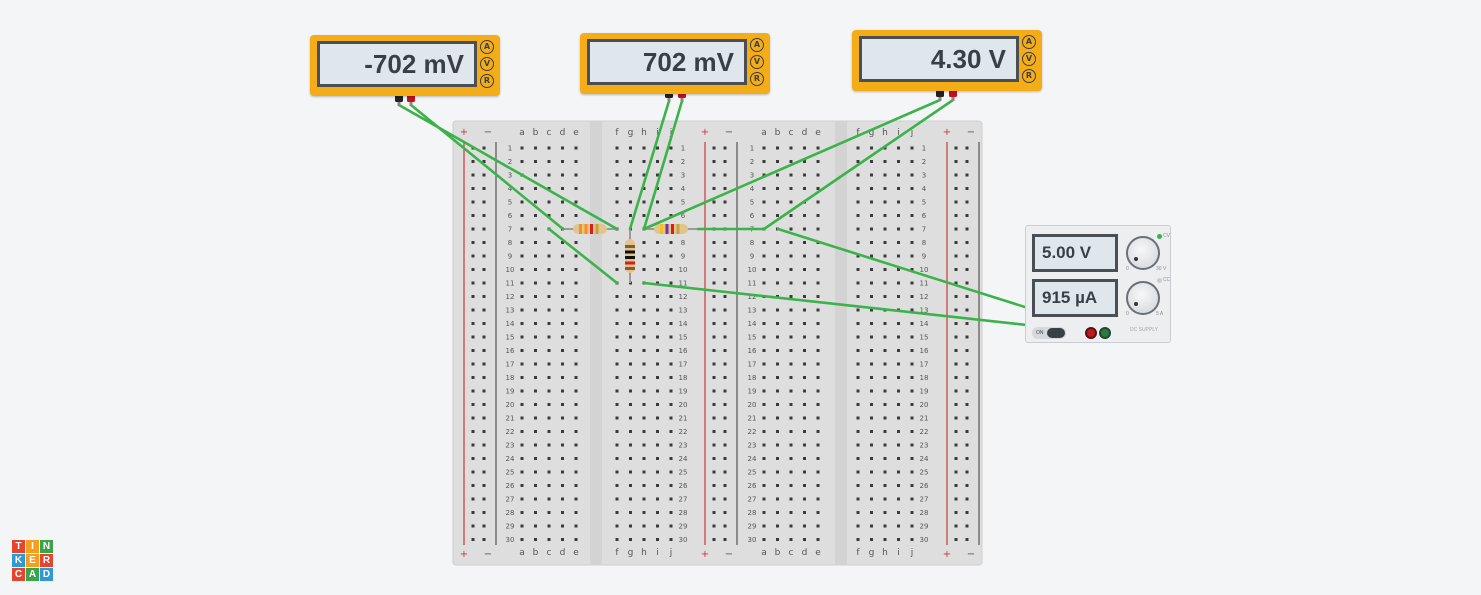 This screenshot has width=1481, height=595. I want to click on multimeter-3: 4.30 V A V R, so click(947, 60).